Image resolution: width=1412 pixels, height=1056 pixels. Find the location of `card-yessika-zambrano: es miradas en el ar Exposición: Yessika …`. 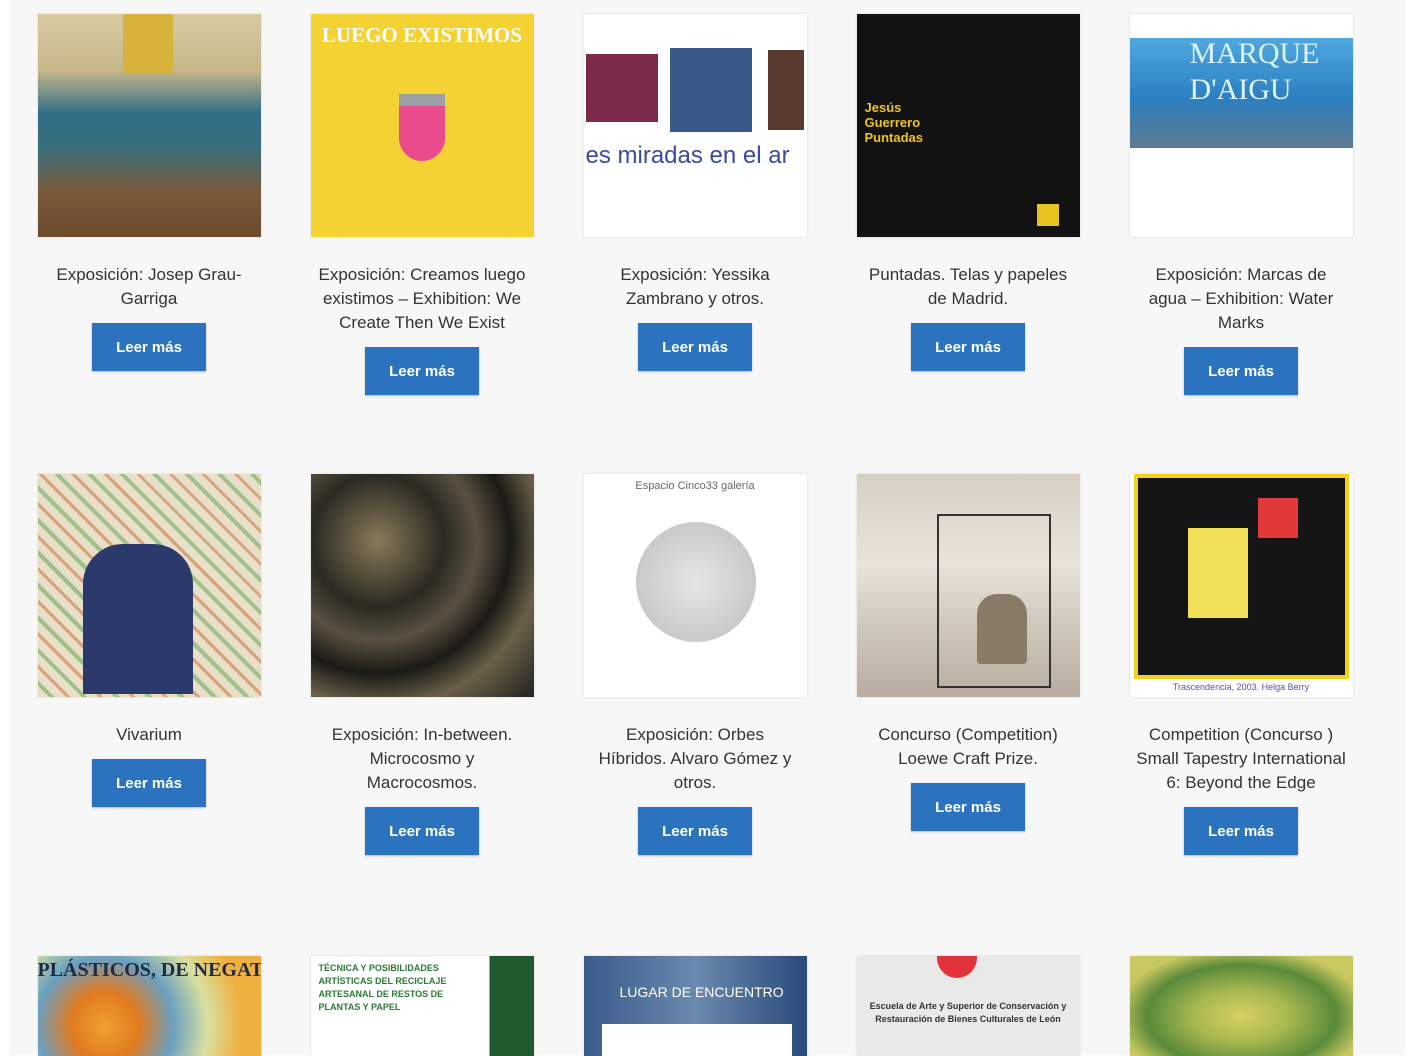

card-yessika-zambrano: es miradas en el ar Exposición: Yessika … is located at coordinates (695, 192).